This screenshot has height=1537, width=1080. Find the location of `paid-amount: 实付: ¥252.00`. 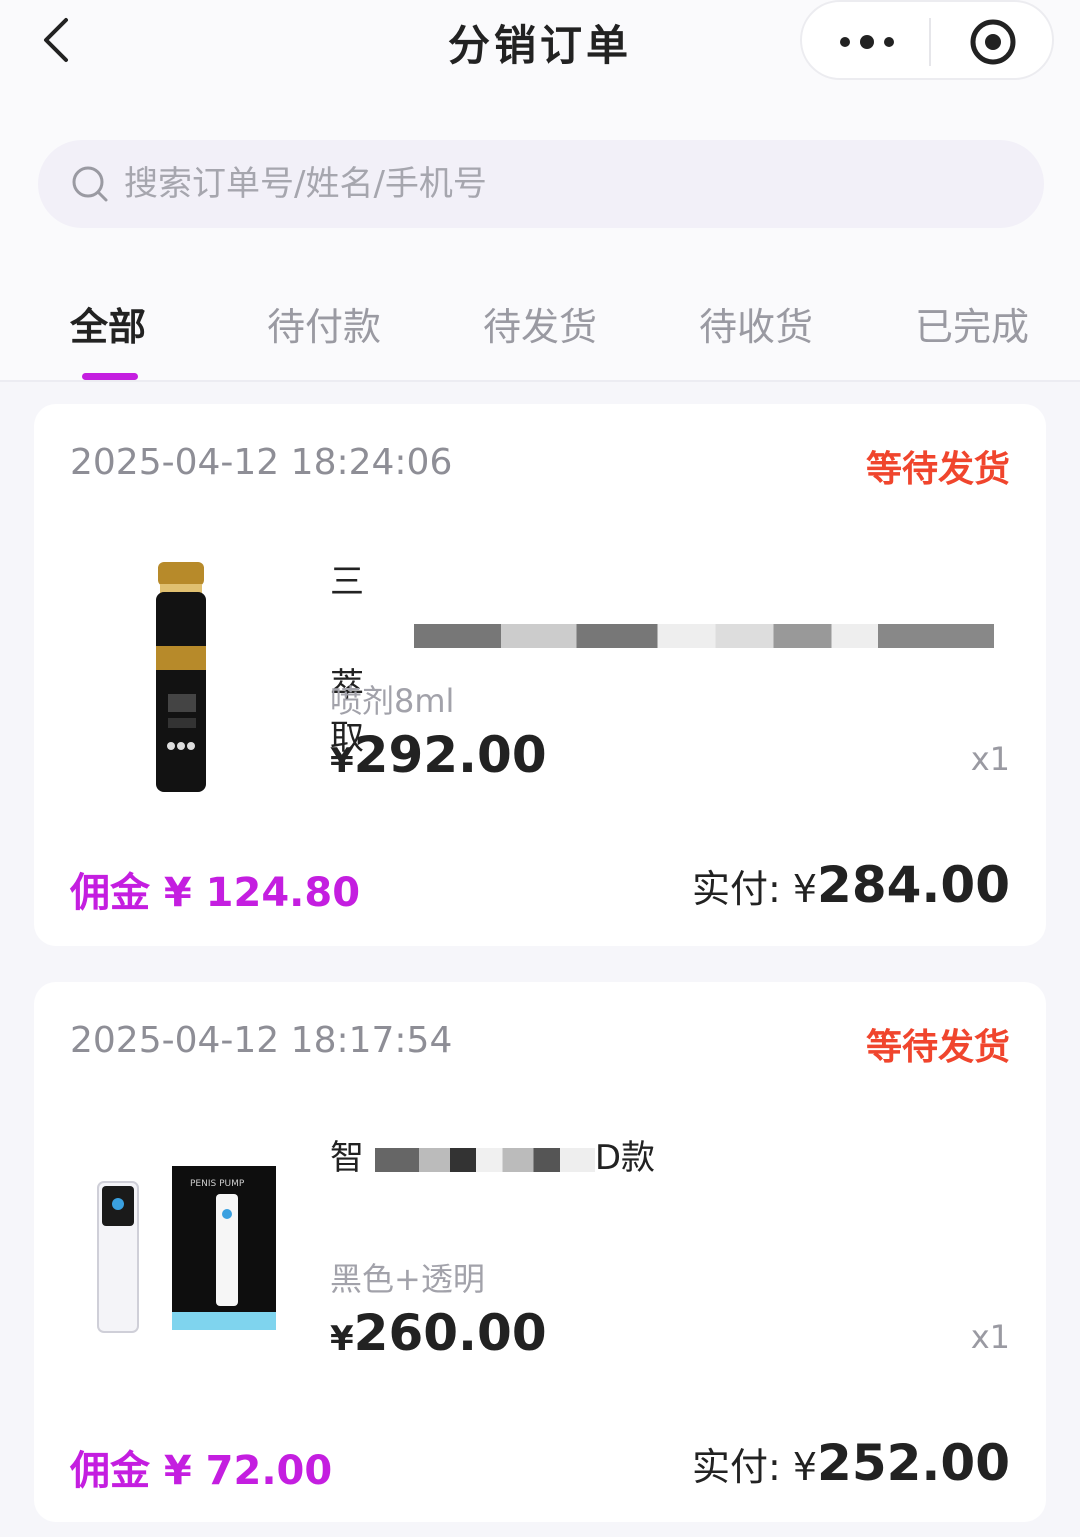

paid-amount: 实付: ¥252.00 is located at coordinates (851, 1463).